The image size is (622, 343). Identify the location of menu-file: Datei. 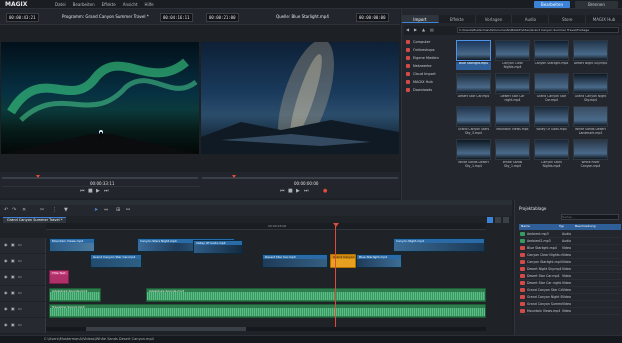
(60, 4).